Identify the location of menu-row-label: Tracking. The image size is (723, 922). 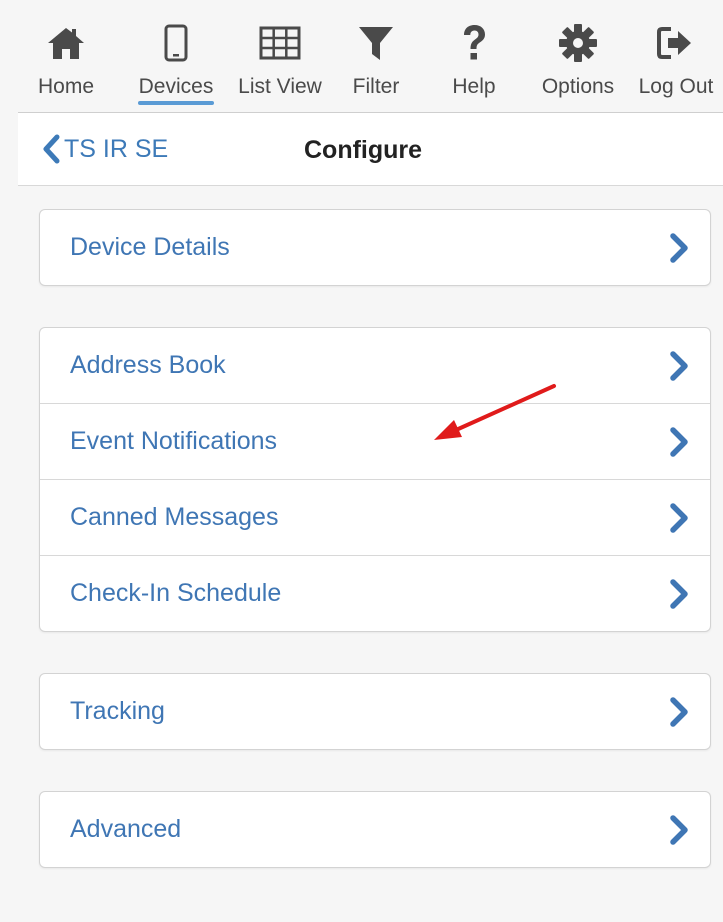
(117, 711).